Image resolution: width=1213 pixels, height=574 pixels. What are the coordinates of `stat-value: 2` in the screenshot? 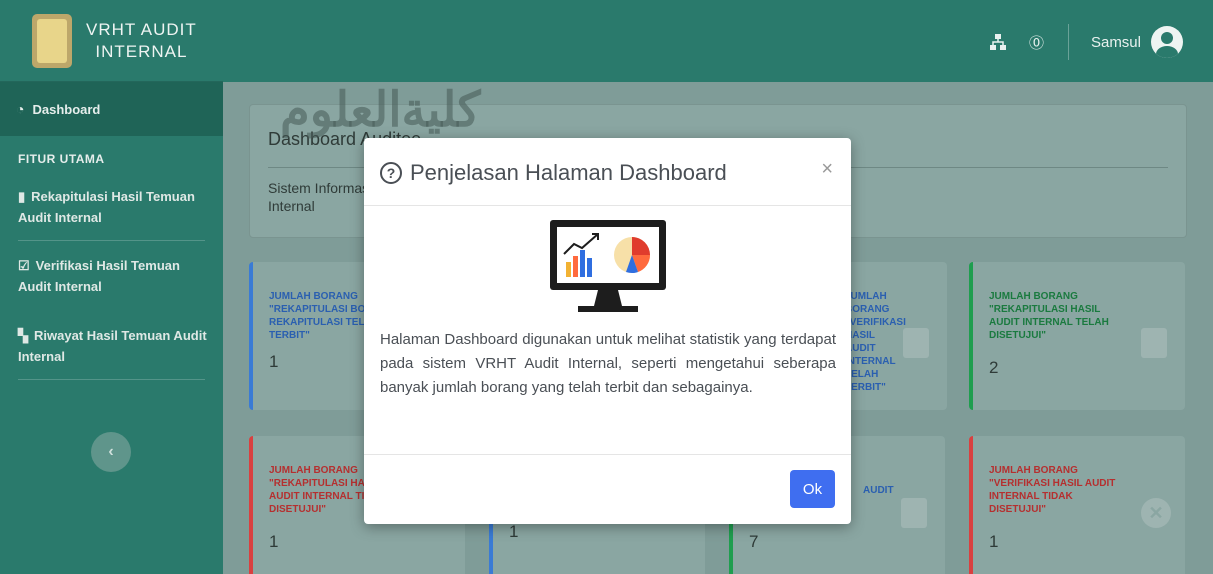 It's located at (994, 367).